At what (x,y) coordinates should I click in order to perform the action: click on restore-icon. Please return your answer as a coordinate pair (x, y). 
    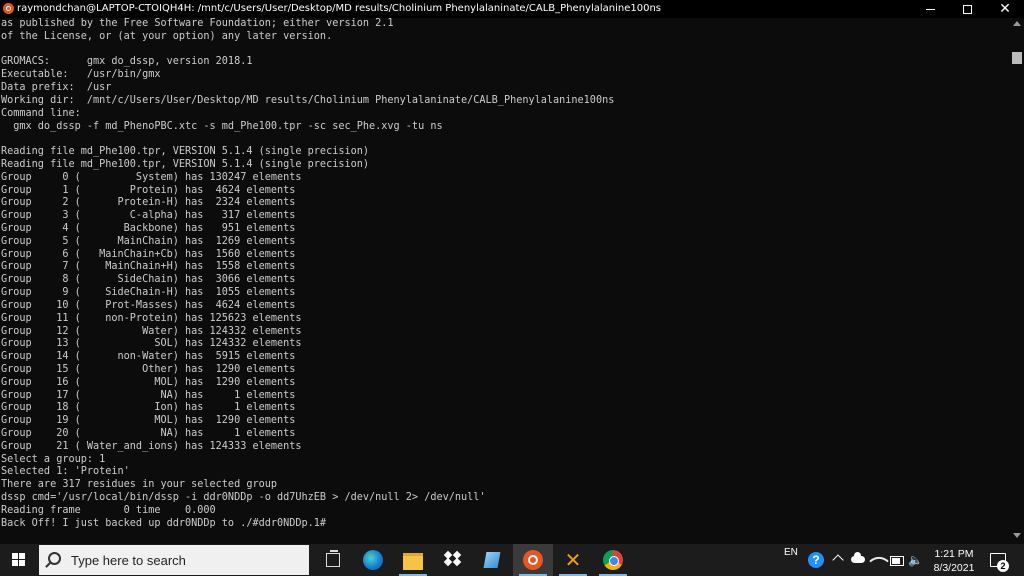
    Looking at the image, I should click on (967, 9).